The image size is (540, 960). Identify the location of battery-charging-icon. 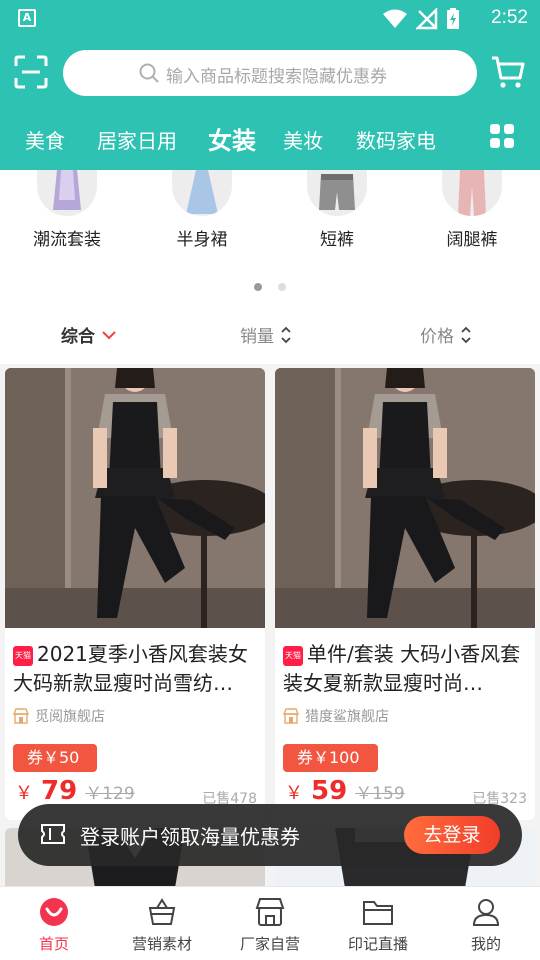
(453, 18).